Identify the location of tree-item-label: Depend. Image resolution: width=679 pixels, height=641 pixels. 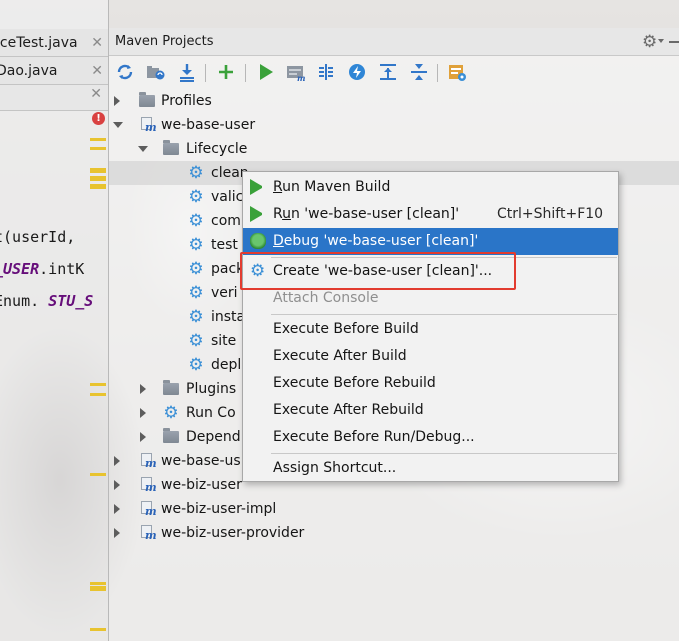
(213, 437).